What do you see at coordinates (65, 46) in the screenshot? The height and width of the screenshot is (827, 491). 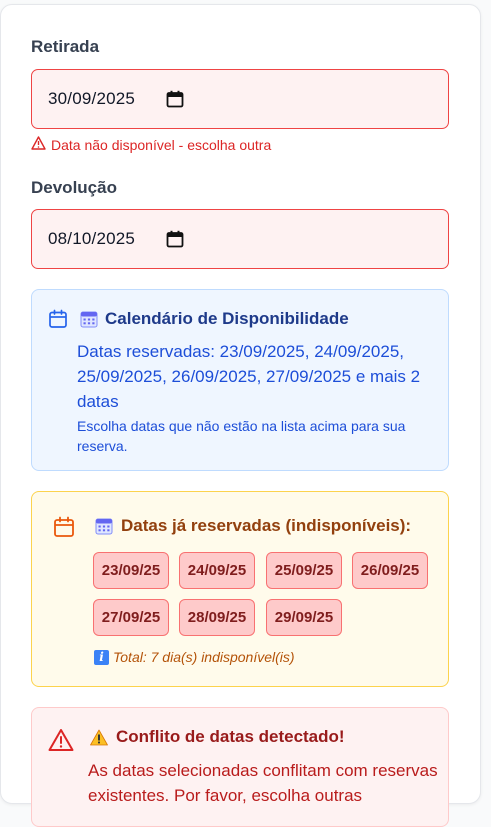 I see `pickup-label: Retirada` at bounding box center [65, 46].